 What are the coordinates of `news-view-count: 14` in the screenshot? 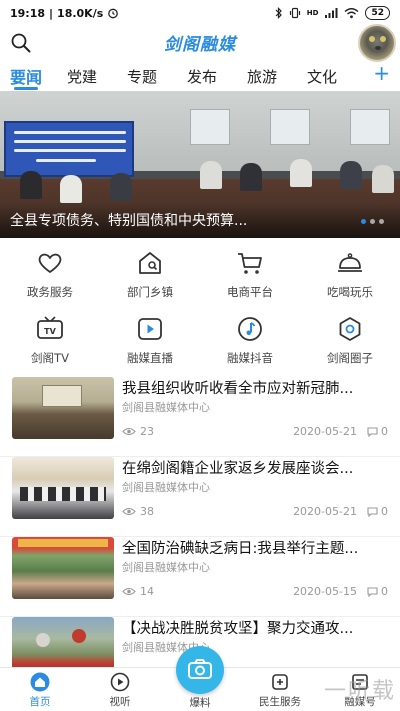 It's located at (147, 591).